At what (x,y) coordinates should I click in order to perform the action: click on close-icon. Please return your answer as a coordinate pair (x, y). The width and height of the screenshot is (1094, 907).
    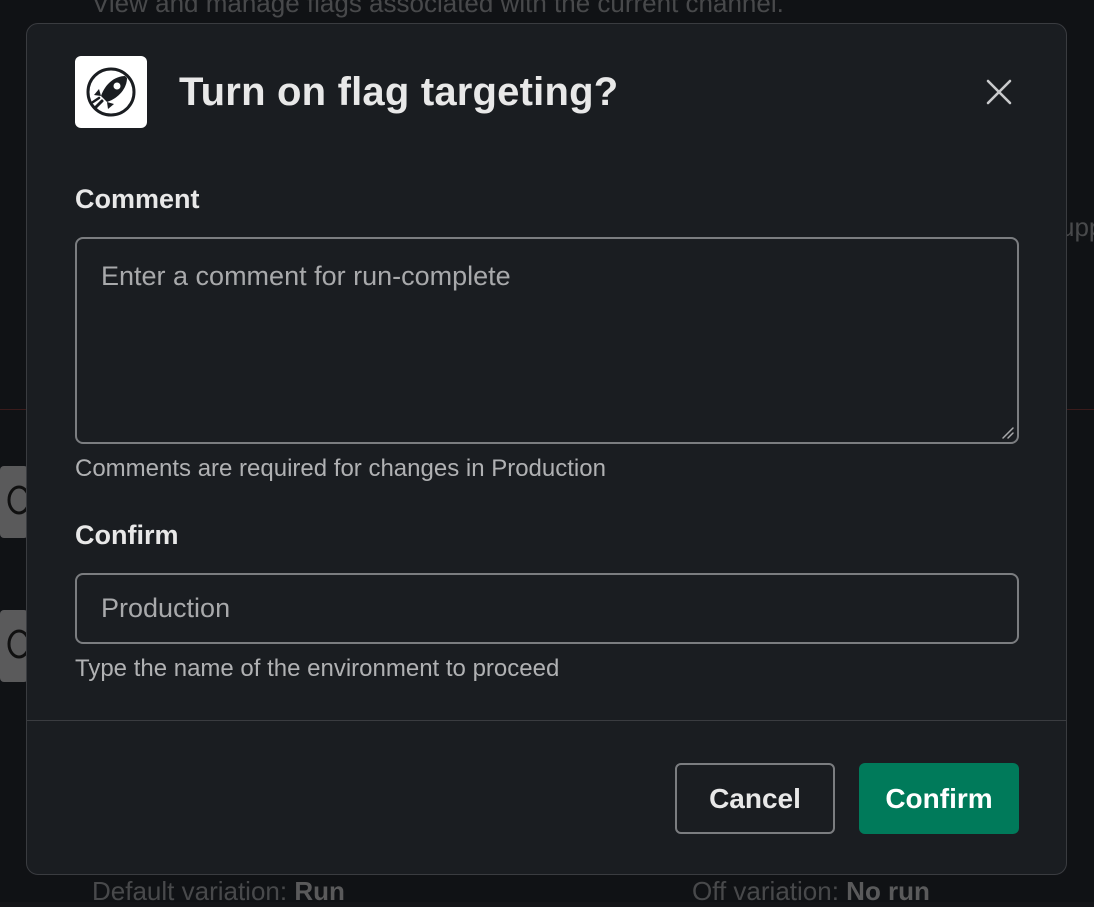
    Looking at the image, I should click on (999, 92).